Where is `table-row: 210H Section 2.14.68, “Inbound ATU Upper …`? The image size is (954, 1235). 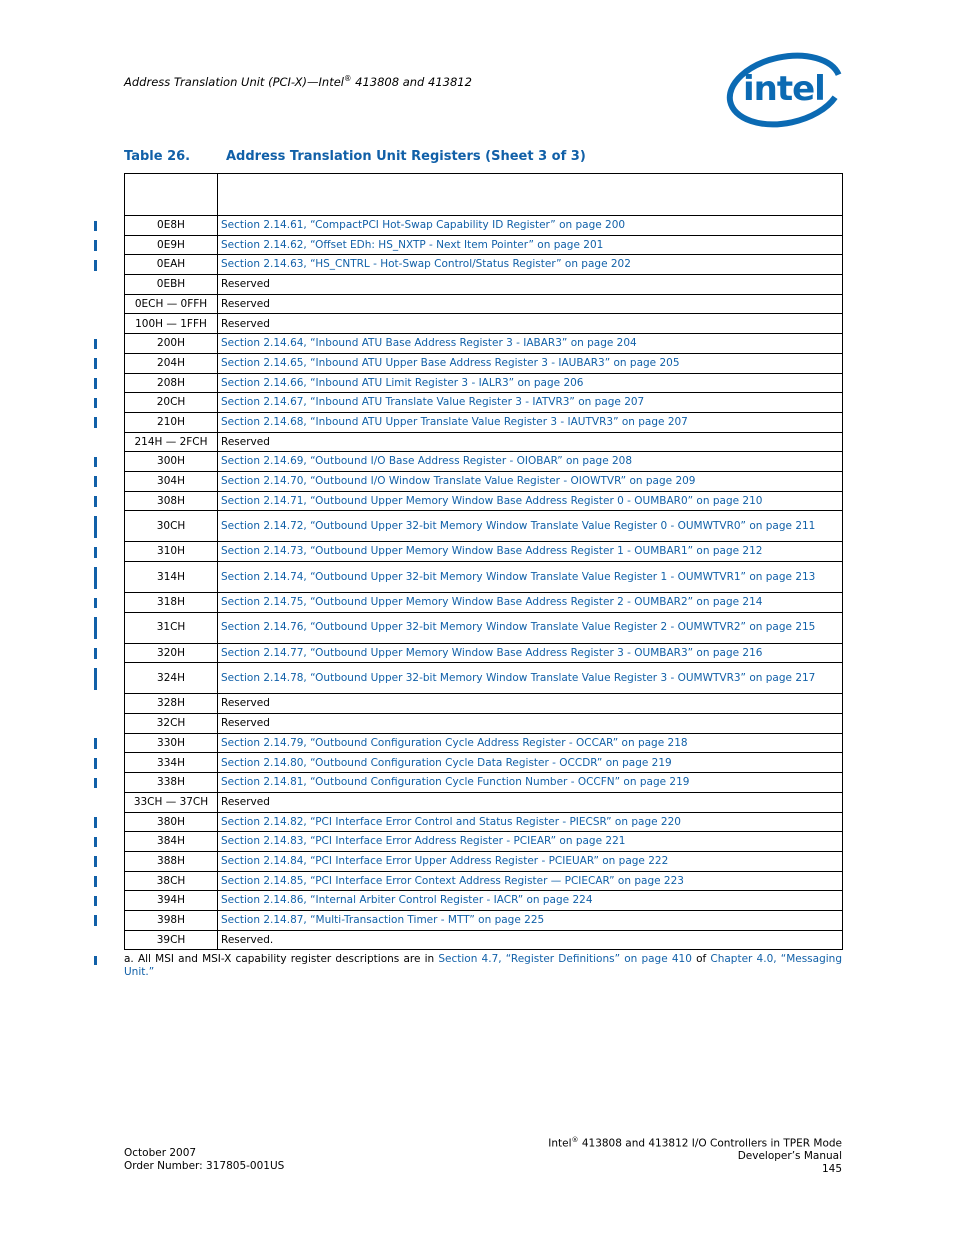
table-row: 210H Section 2.14.68, “Inbound ATU Upper … is located at coordinates (483, 422).